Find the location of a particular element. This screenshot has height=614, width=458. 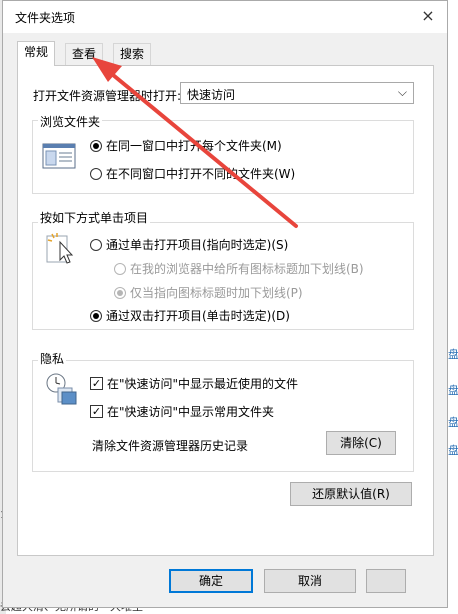

radio-underline-browser: 在我的浏览器中给所有图标标题加下划线(B) is located at coordinates (239, 268).